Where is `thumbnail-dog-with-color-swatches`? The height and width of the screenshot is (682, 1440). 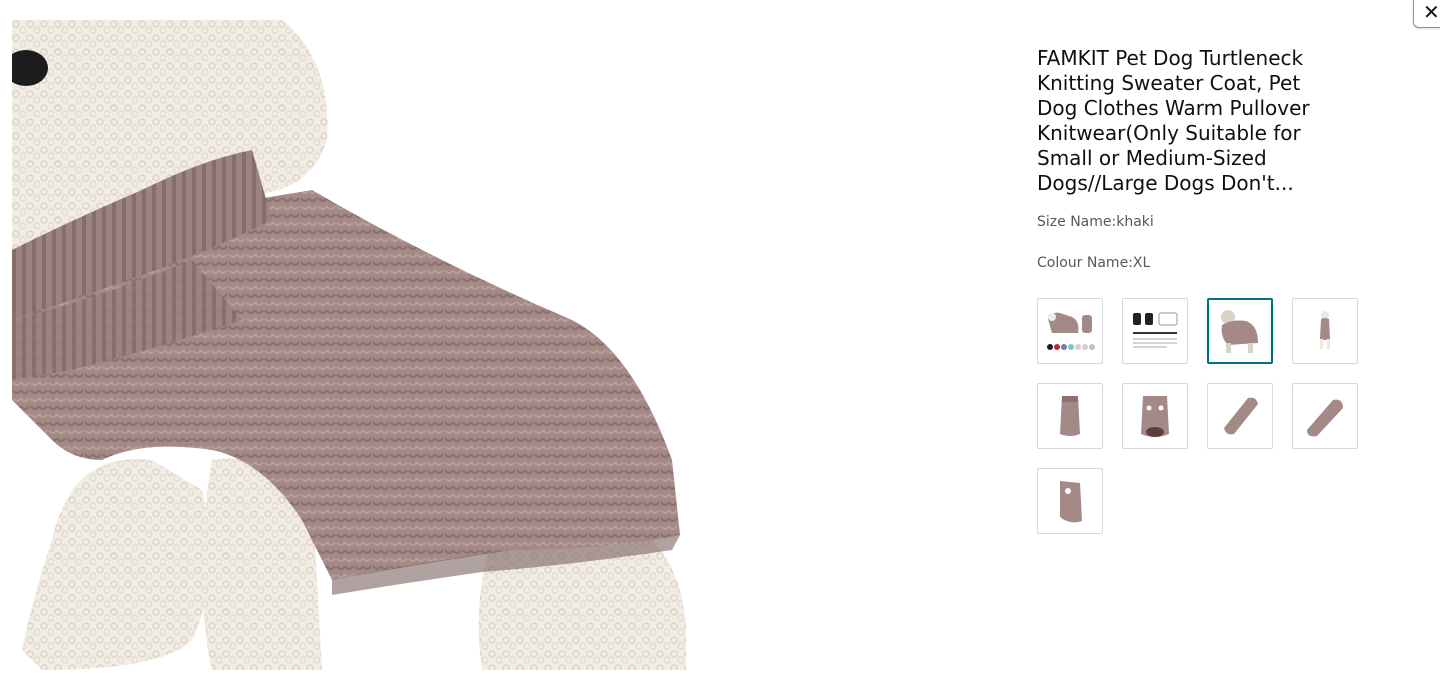 thumbnail-dog-with-color-swatches is located at coordinates (1070, 331).